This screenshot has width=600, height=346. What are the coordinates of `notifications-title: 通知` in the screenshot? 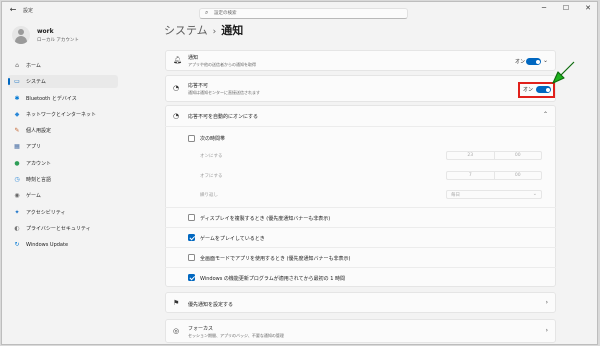 It's located at (193, 58).